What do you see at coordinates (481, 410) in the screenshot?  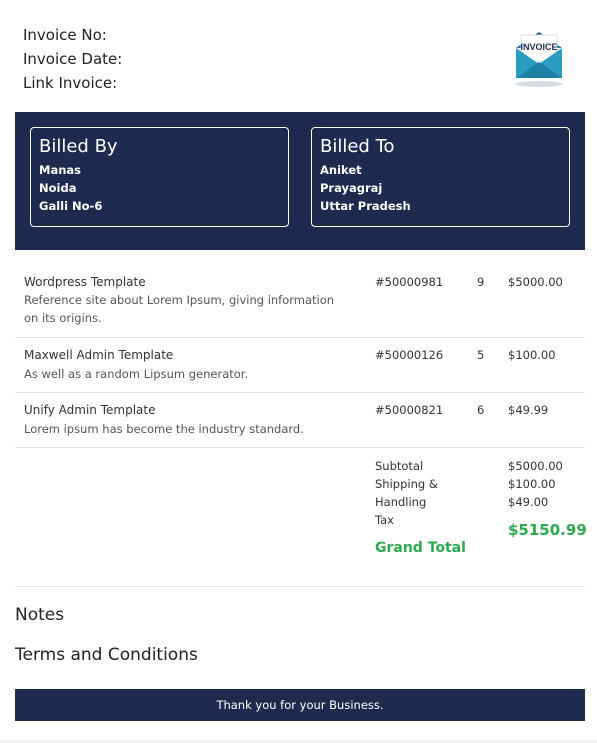 I see `item-qty: 6` at bounding box center [481, 410].